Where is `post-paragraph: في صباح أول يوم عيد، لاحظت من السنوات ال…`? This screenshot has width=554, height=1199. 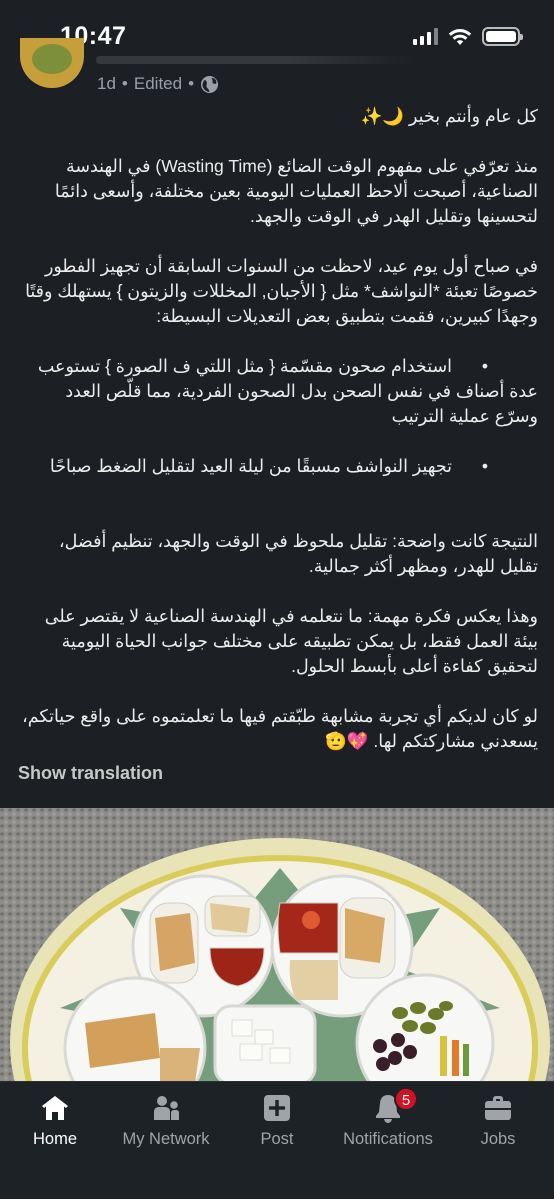
post-paragraph: في صباح أول يوم عيد، لاحظت من السنوات ال… is located at coordinates (281, 291).